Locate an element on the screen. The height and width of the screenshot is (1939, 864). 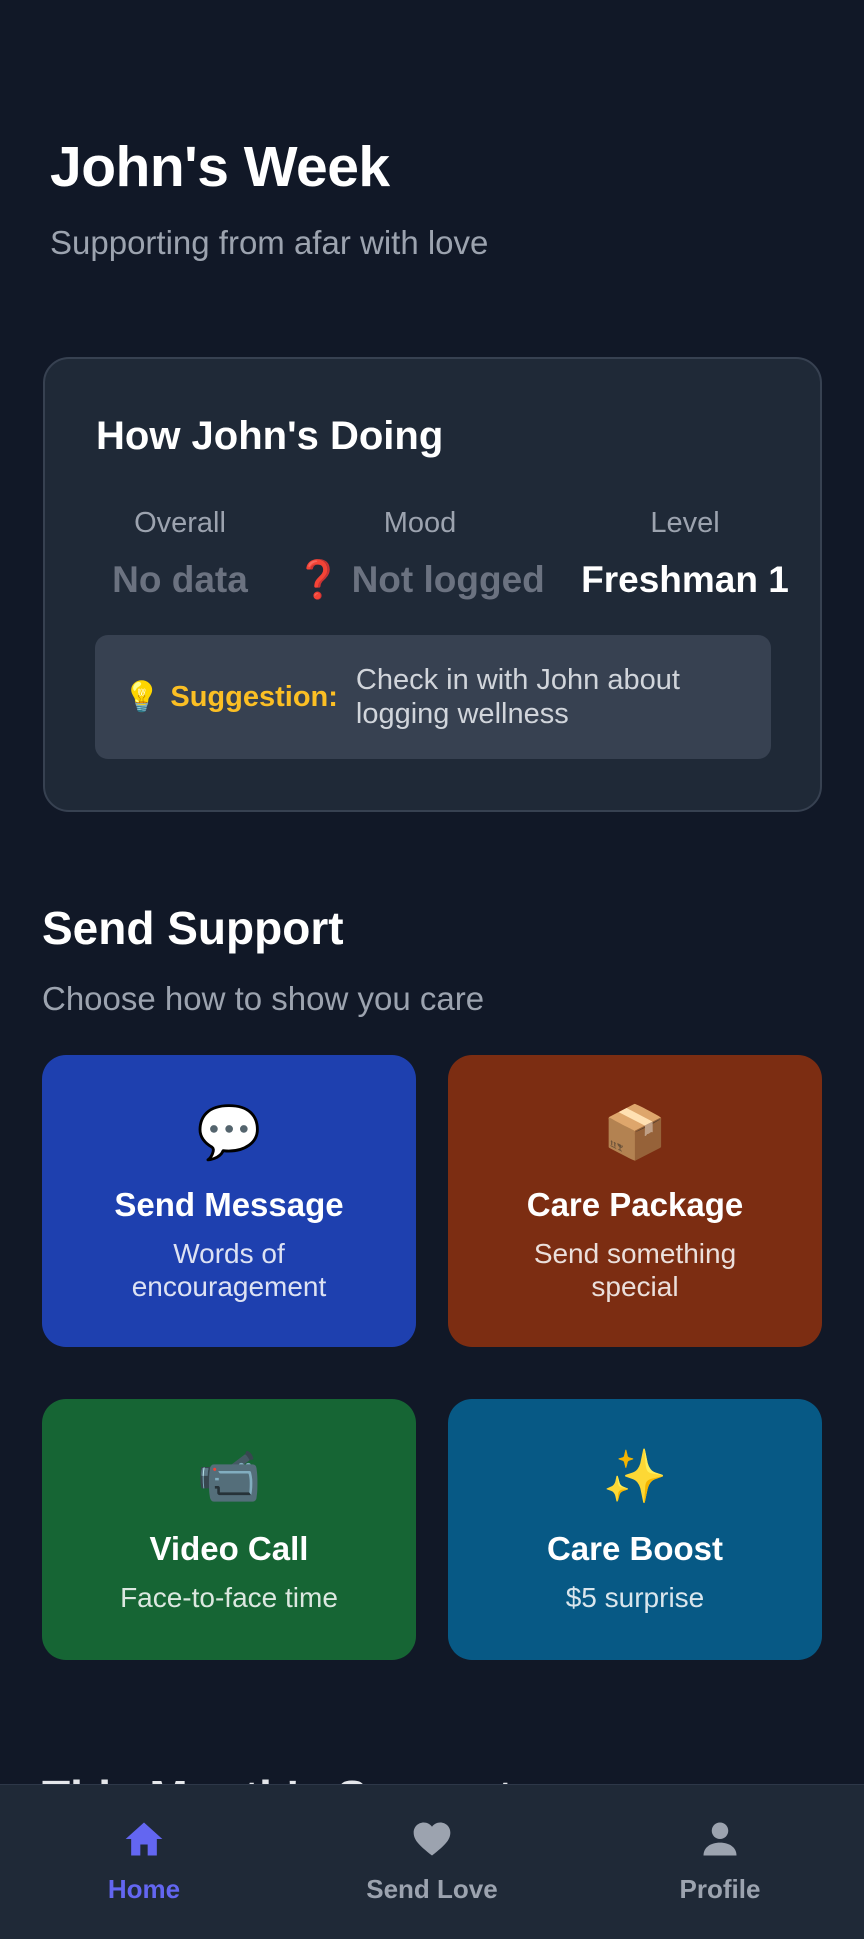
metric-overall-value: No data is located at coordinates (180, 579).